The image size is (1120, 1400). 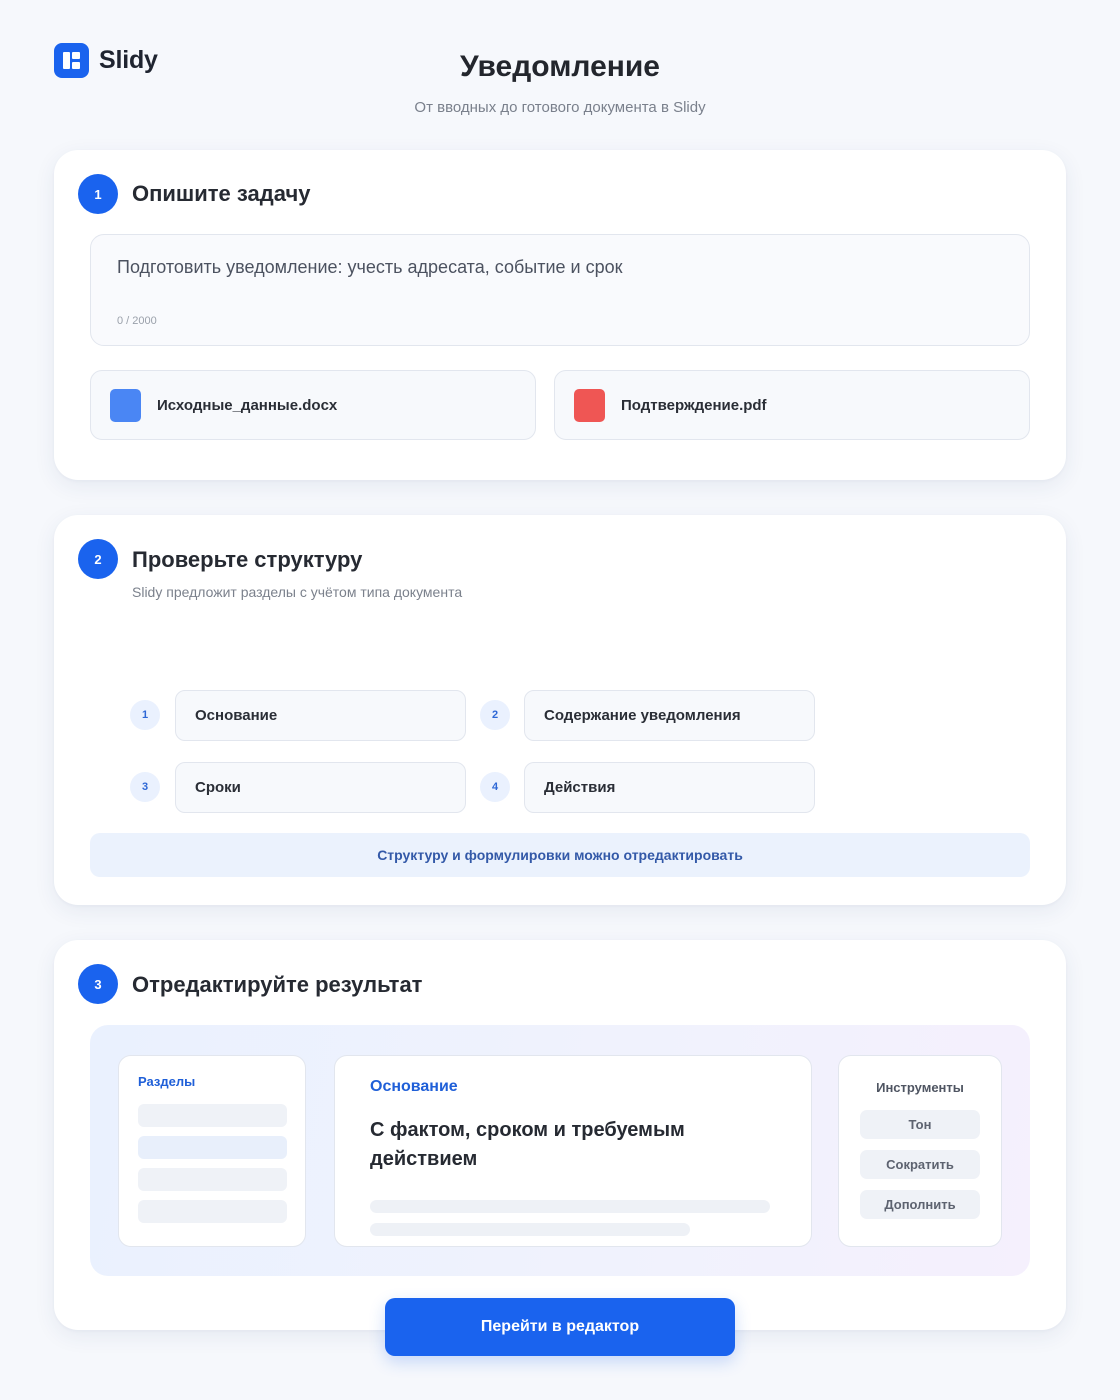 What do you see at coordinates (212, 1147) in the screenshot?
I see `section-placeholder-active` at bounding box center [212, 1147].